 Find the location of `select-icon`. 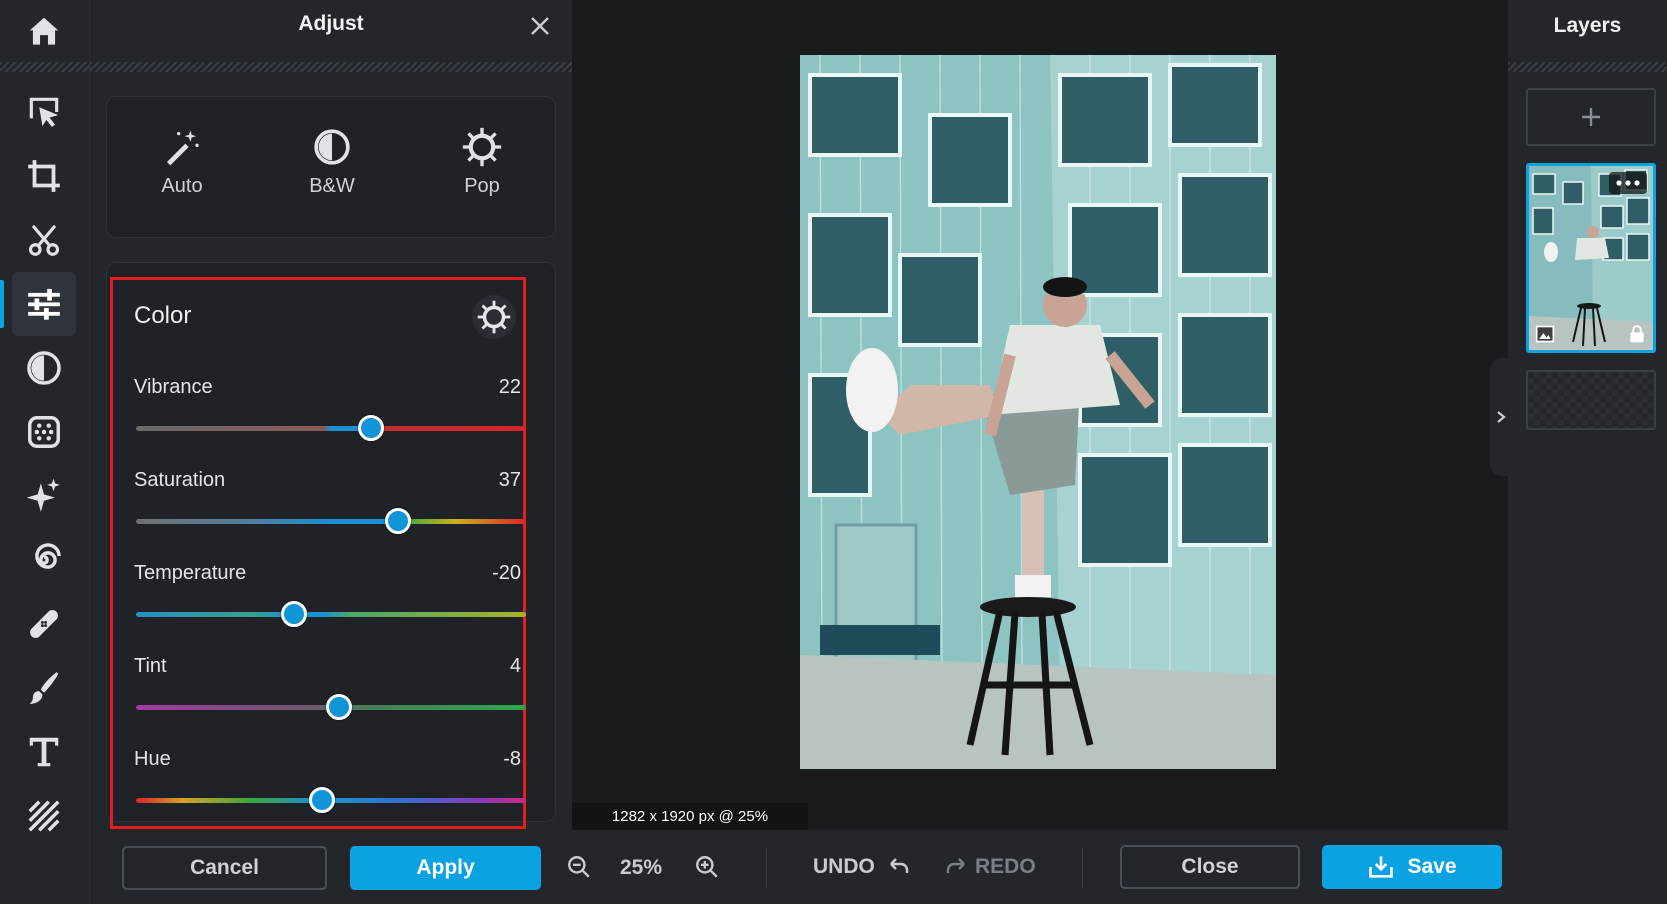

select-icon is located at coordinates (44, 112).